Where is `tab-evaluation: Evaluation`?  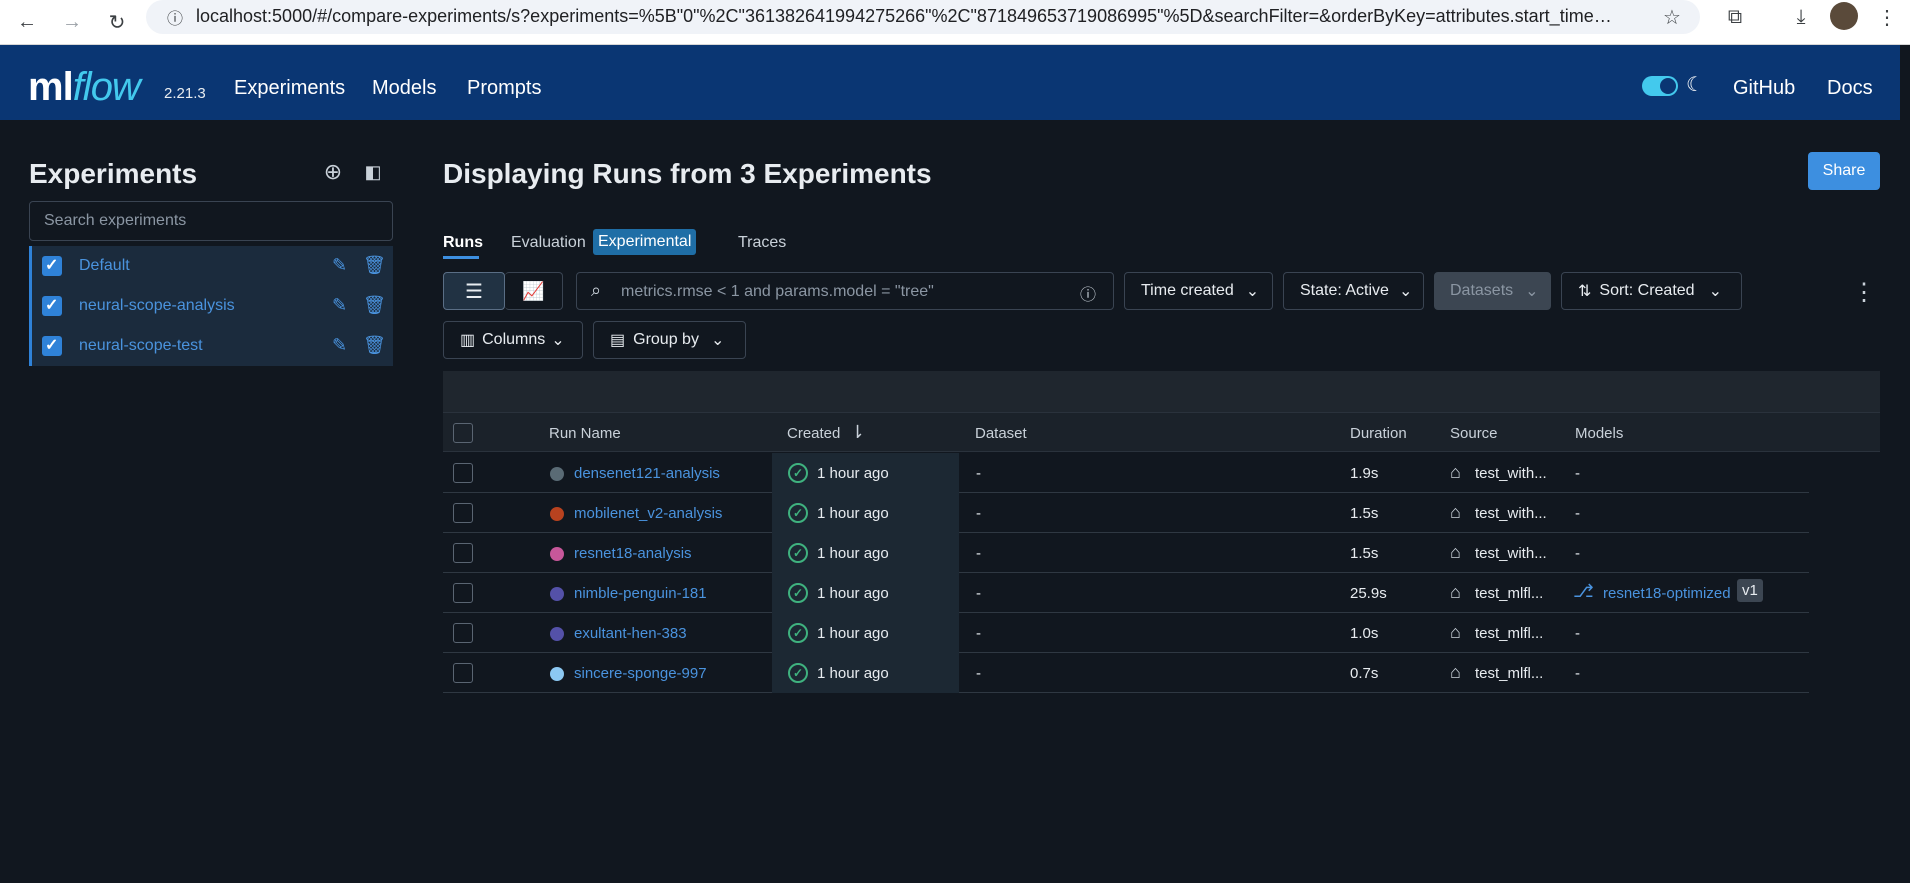 tab-evaluation: Evaluation is located at coordinates (548, 243).